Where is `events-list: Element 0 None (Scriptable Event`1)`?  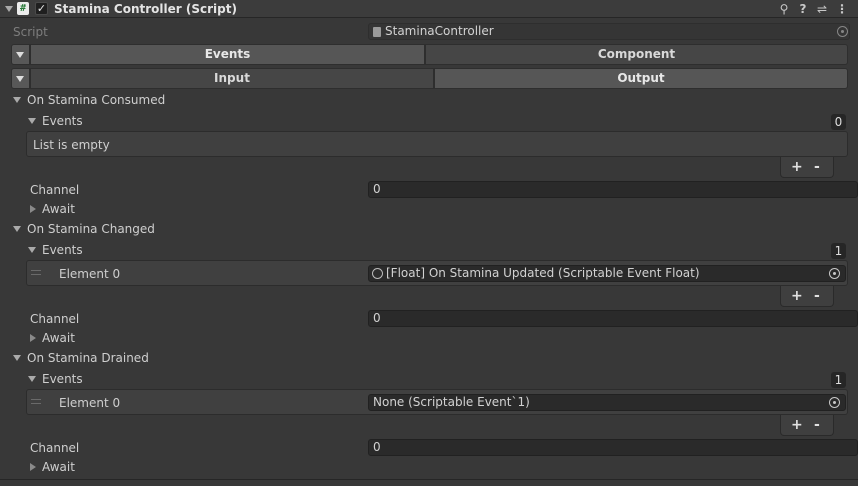 events-list: Element 0 None (Scriptable Event`1) is located at coordinates (437, 402).